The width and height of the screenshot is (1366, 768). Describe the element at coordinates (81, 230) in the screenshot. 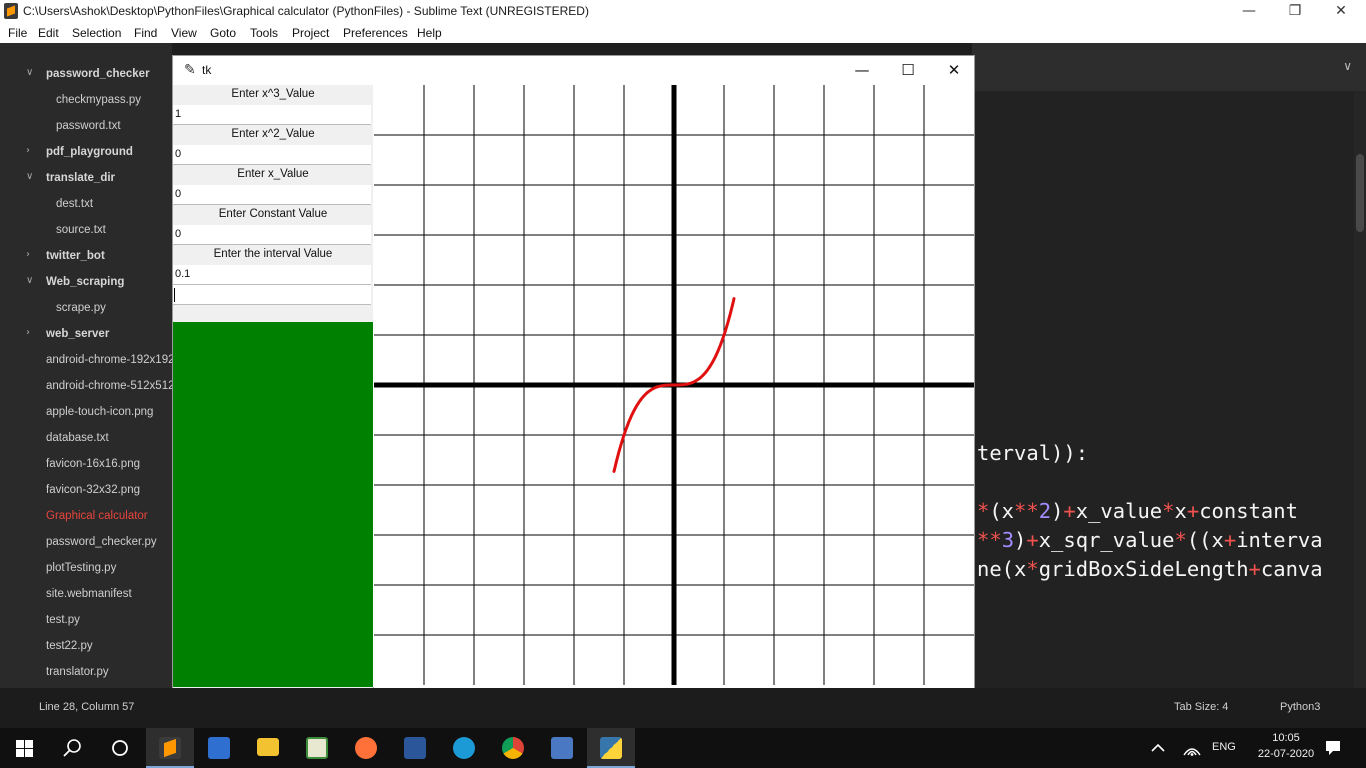

I see `sidebar-item-label: source.txt` at that location.